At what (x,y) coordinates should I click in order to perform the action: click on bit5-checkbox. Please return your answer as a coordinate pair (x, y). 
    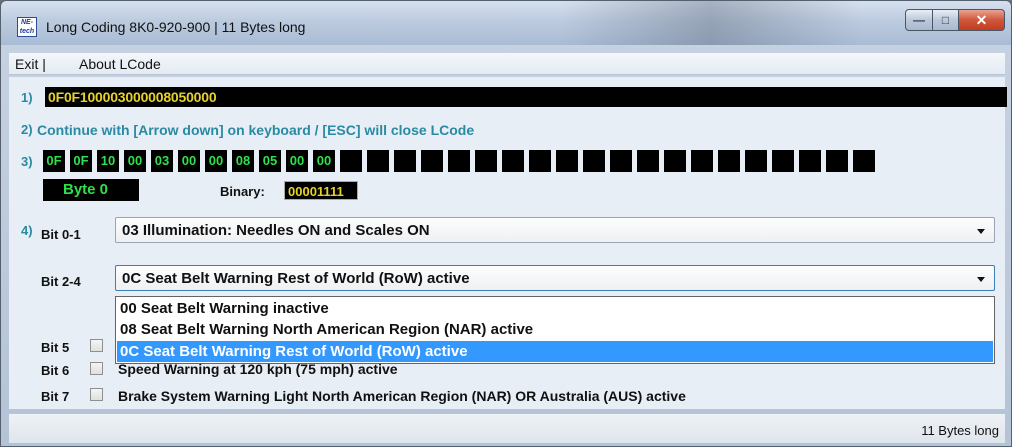
    Looking at the image, I should click on (96, 345).